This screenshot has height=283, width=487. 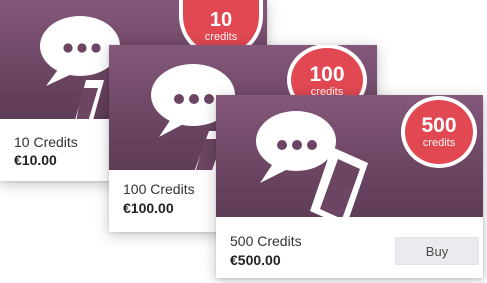 I want to click on badge-number: 100, so click(x=327, y=74).